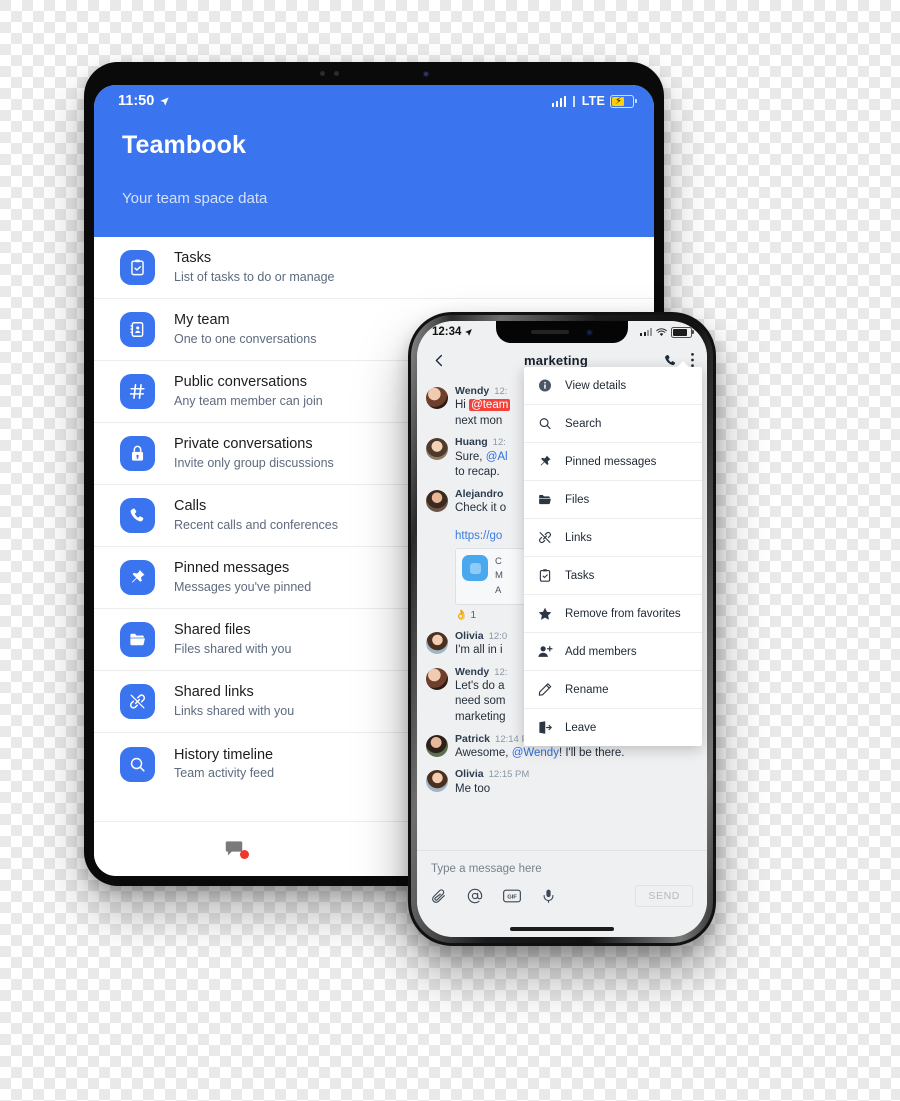  I want to click on menu-item-label: Remove from favorites, so click(623, 613).